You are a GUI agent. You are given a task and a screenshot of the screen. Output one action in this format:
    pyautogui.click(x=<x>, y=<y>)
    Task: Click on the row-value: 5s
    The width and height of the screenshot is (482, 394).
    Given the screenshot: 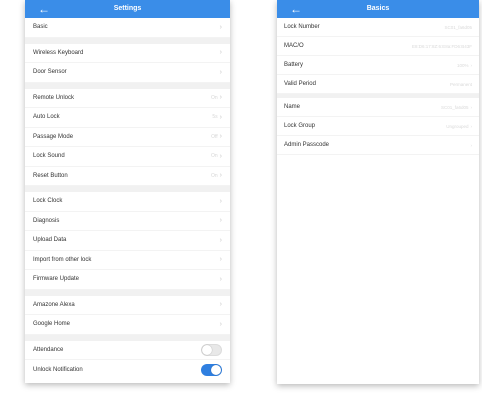 What is the action you would take?
    pyautogui.click(x=215, y=117)
    